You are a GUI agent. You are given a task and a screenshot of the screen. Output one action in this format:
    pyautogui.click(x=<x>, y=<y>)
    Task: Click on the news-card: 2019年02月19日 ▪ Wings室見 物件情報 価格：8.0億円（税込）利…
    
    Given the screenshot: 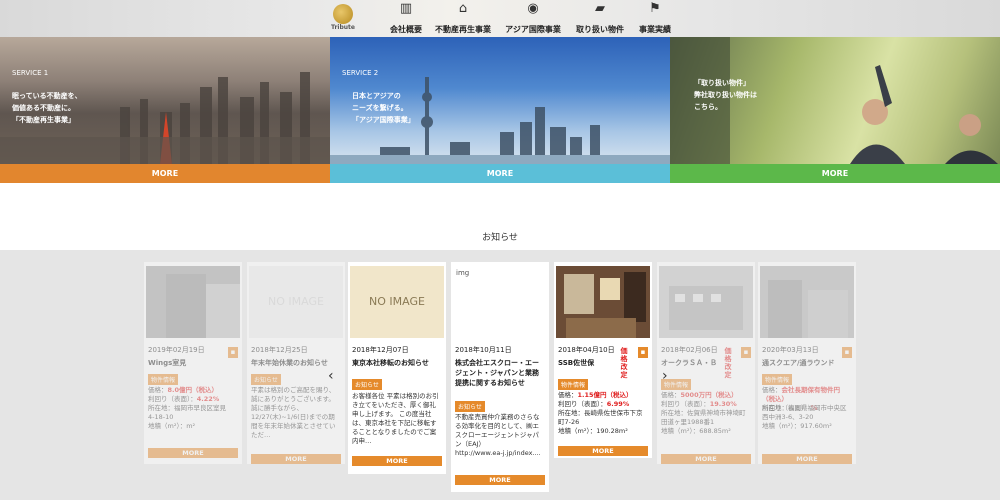 What is the action you would take?
    pyautogui.click(x=193, y=363)
    